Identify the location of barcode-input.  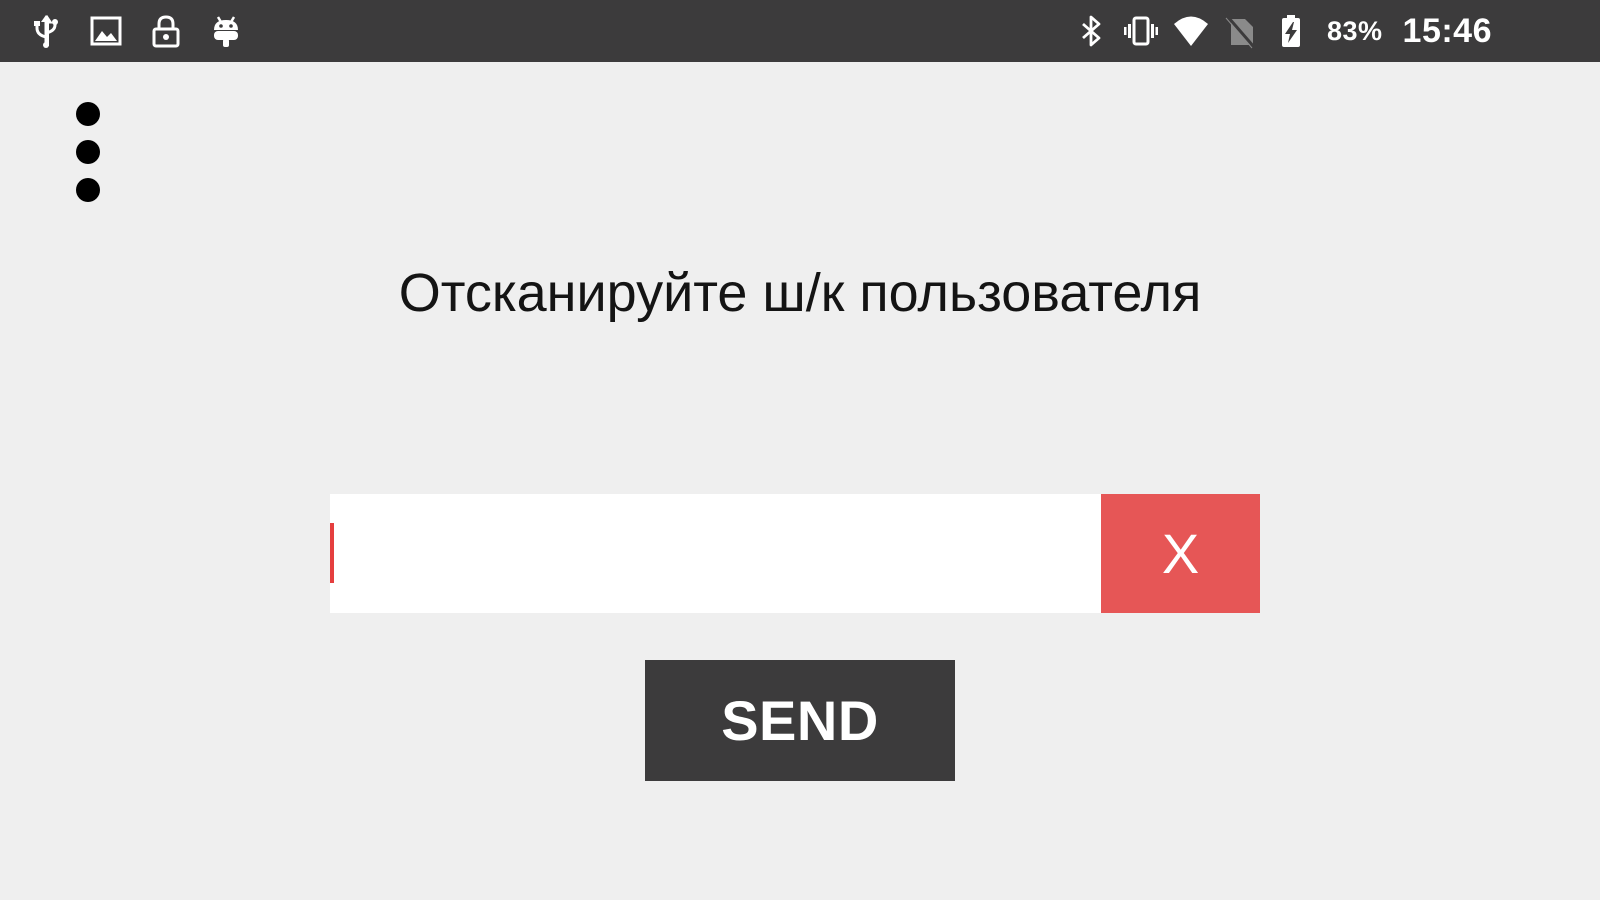
(715, 553).